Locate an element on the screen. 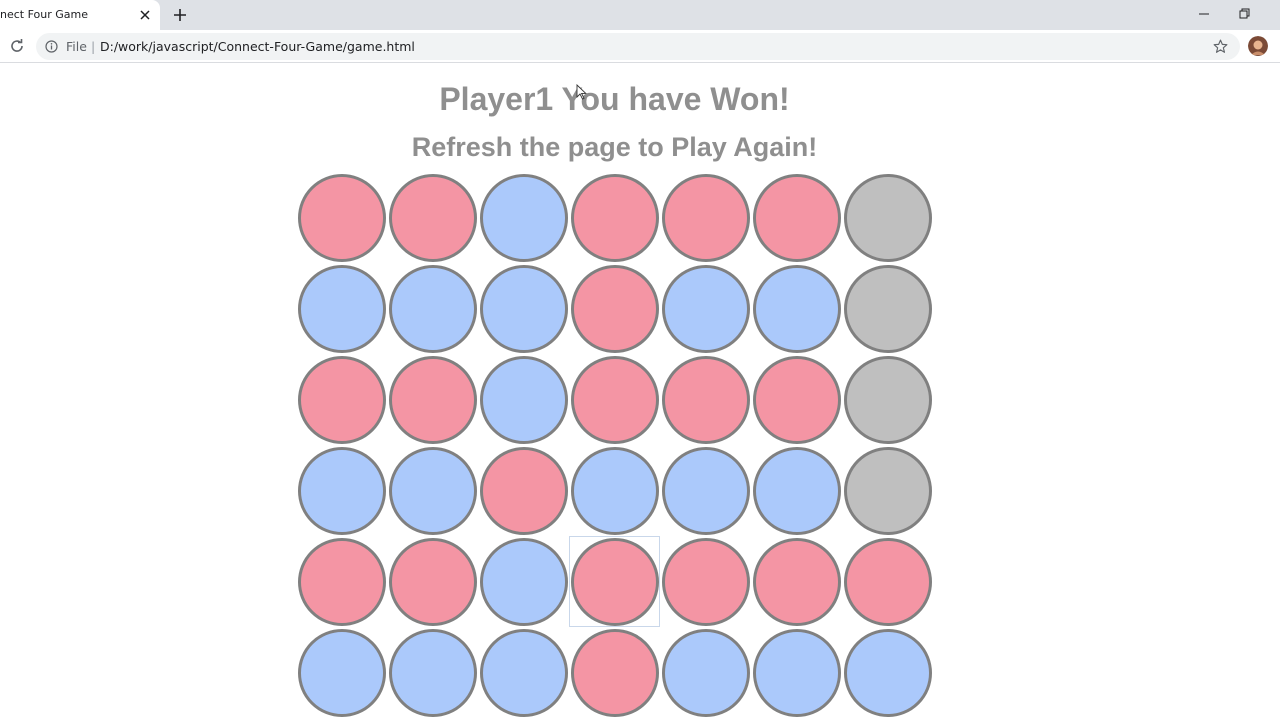 This screenshot has height=720, width=1280. tab-title: nect Four Game is located at coordinates (44, 14).